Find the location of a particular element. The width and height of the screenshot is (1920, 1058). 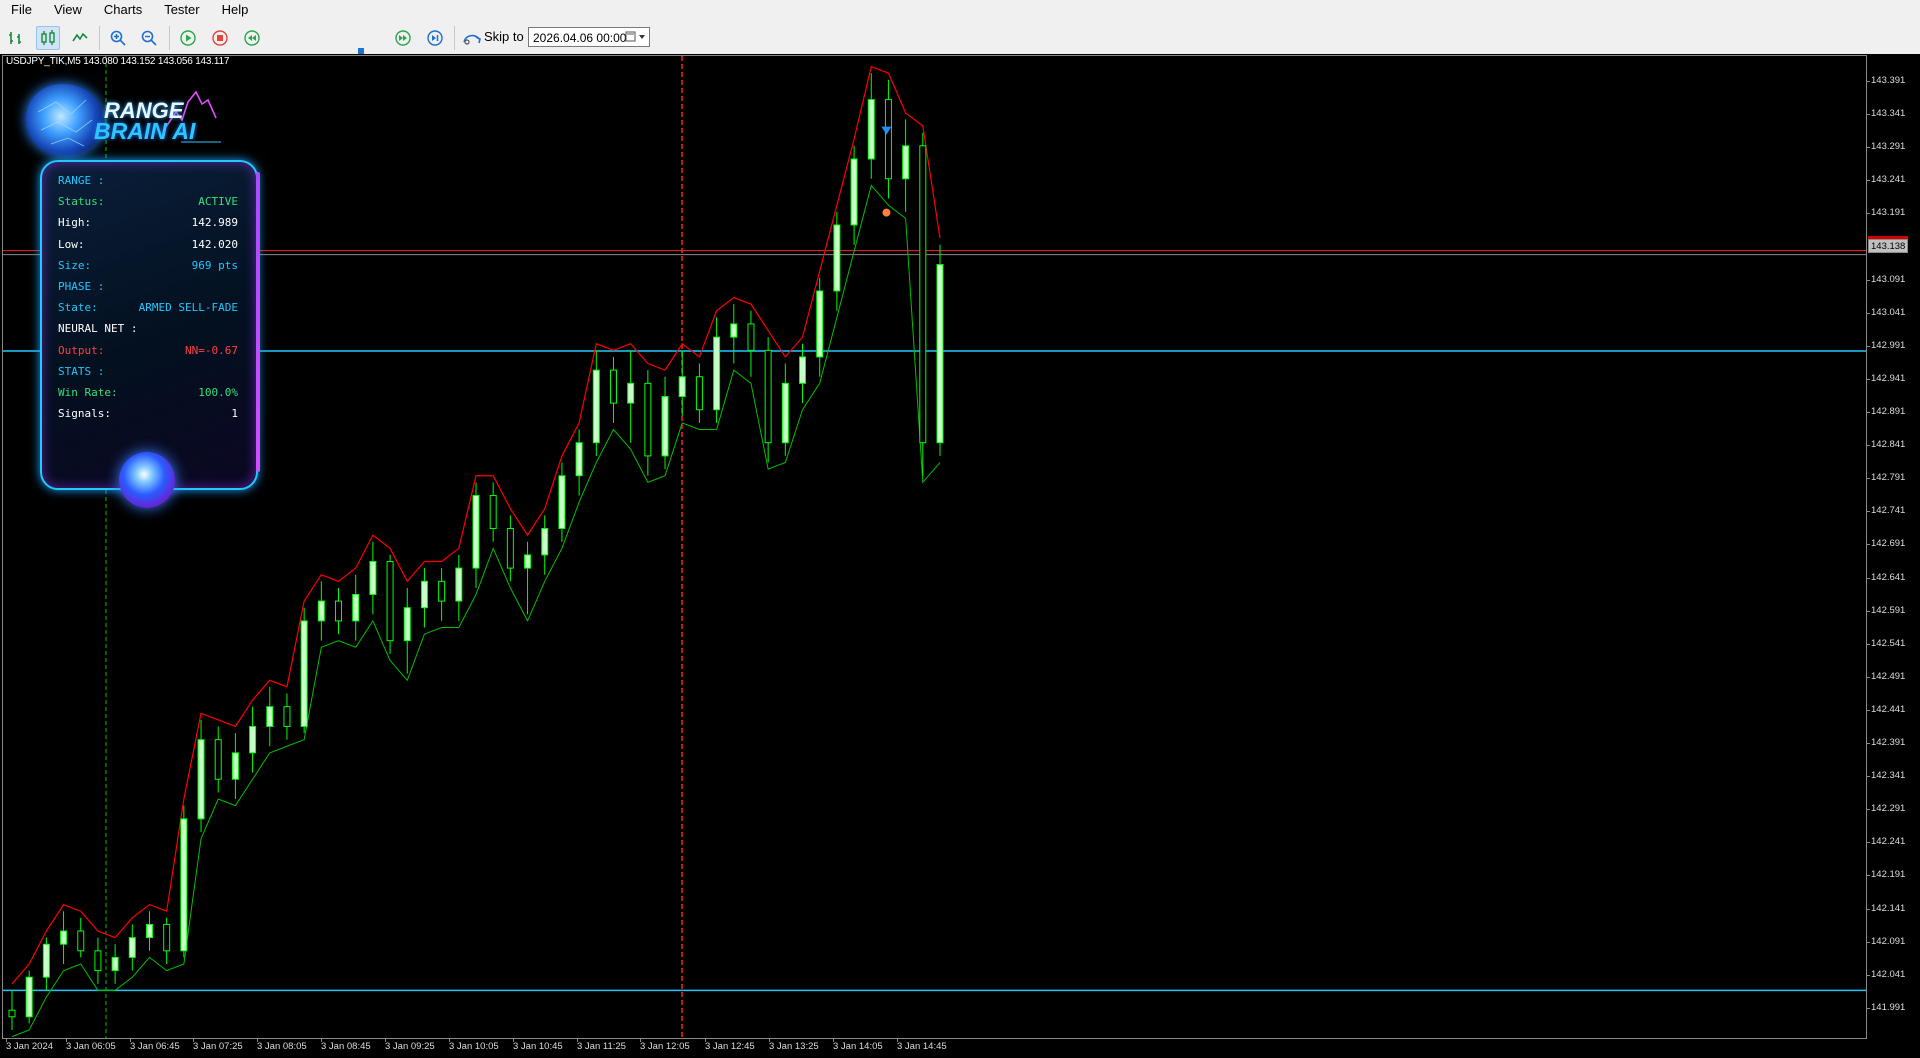

panel-row-value: 142.989 is located at coordinates (214, 223).